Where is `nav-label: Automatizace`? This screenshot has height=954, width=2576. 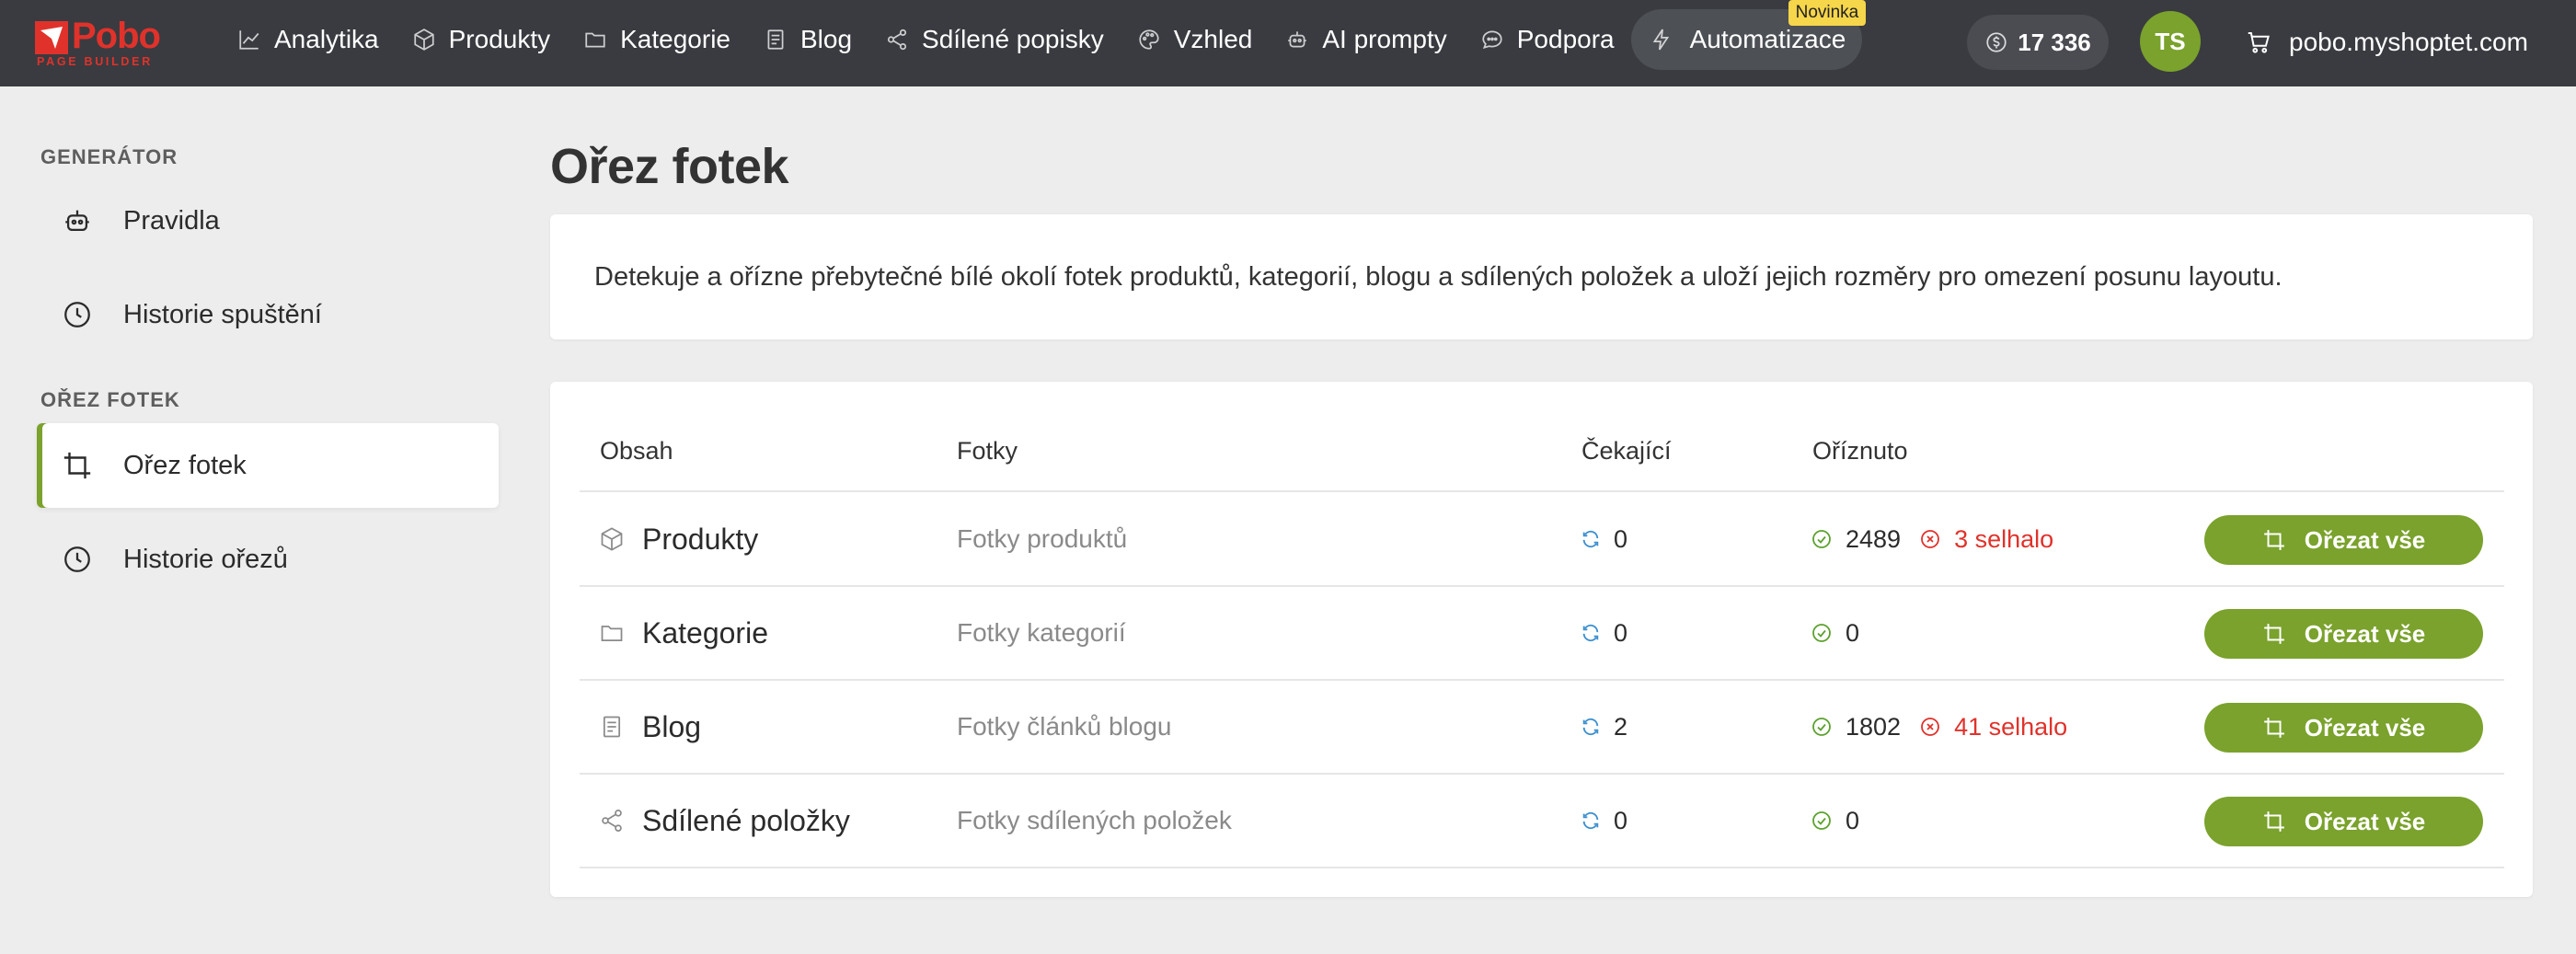 nav-label: Automatizace is located at coordinates (1767, 39).